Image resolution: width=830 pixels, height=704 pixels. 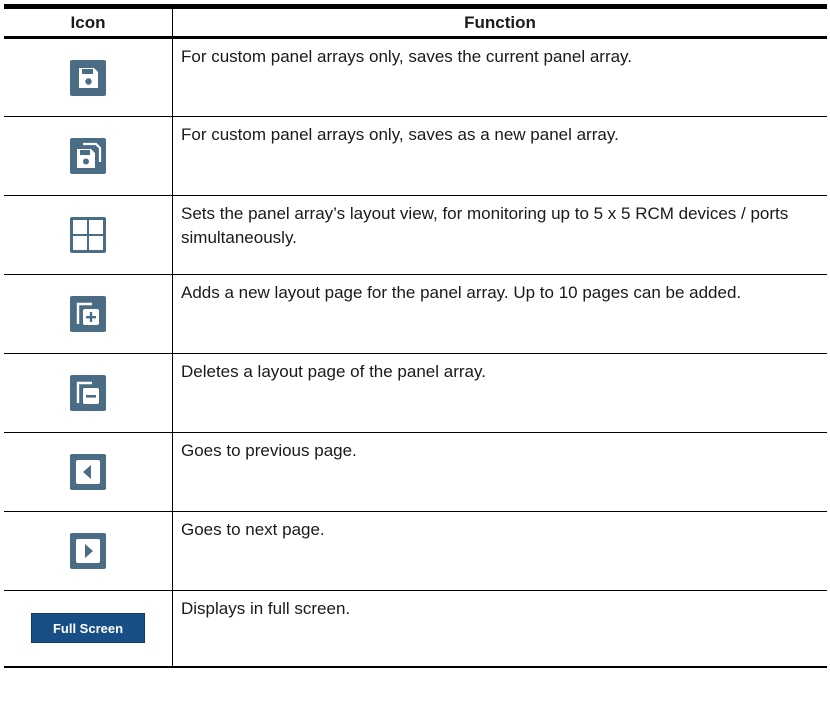 What do you see at coordinates (88, 21) in the screenshot?
I see `header-icon: Icon` at bounding box center [88, 21].